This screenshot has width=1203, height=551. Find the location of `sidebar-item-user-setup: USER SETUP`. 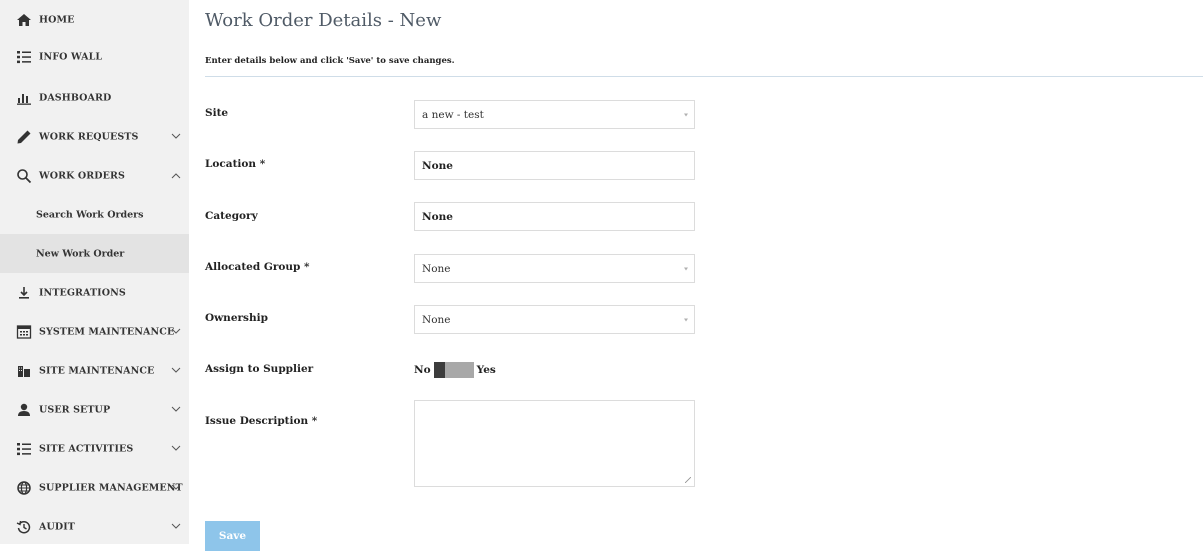

sidebar-item-user-setup: USER SETUP is located at coordinates (94, 409).